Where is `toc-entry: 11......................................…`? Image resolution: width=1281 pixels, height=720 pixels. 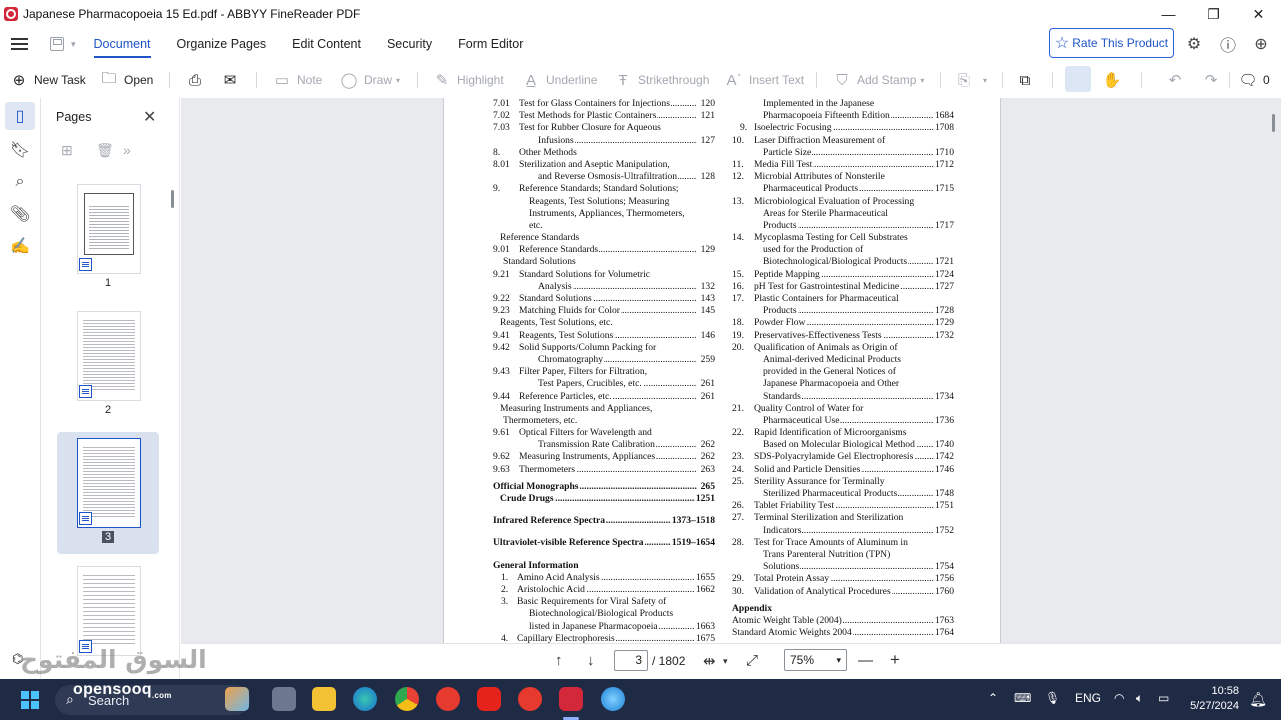 toc-entry: 11......................................… is located at coordinates (843, 165).